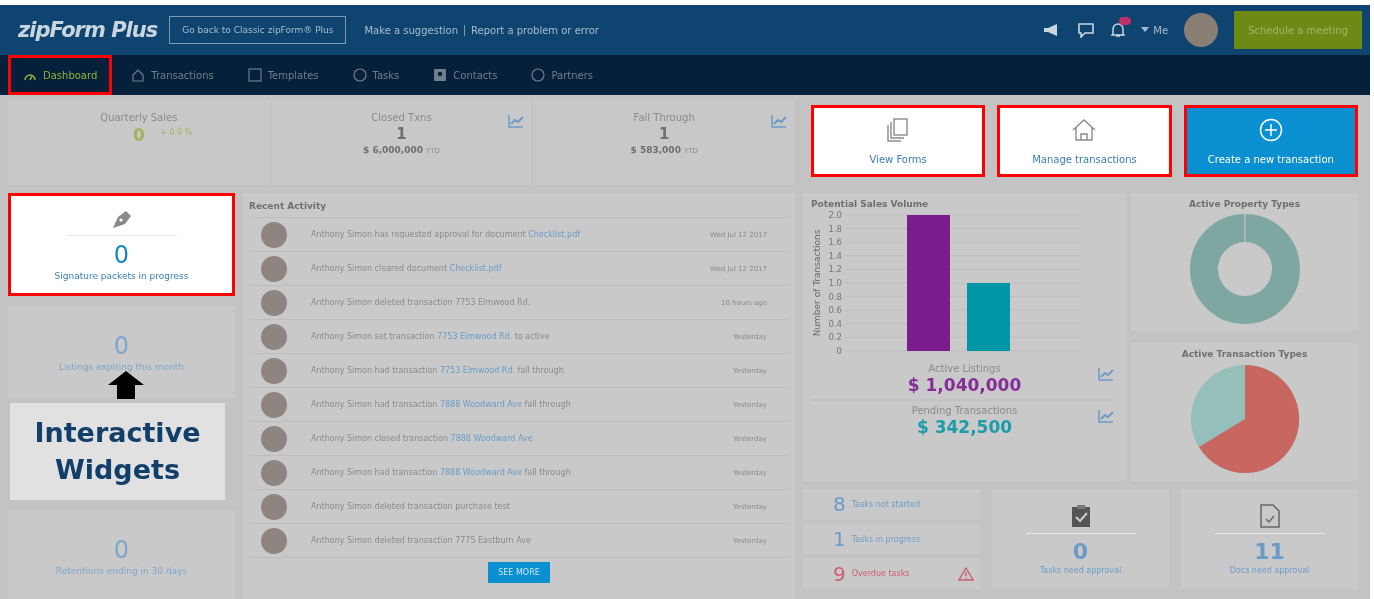  I want to click on task-card: 1 Tasks in progress, so click(891, 539).